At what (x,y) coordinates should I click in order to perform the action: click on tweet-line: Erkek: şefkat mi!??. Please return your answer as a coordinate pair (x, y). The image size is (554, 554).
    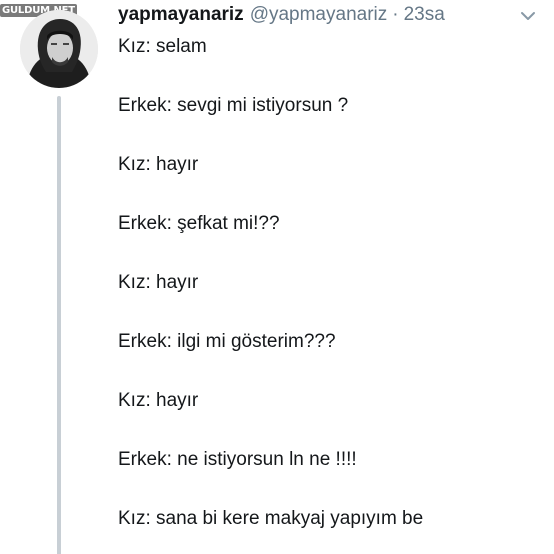
    Looking at the image, I should click on (199, 223).